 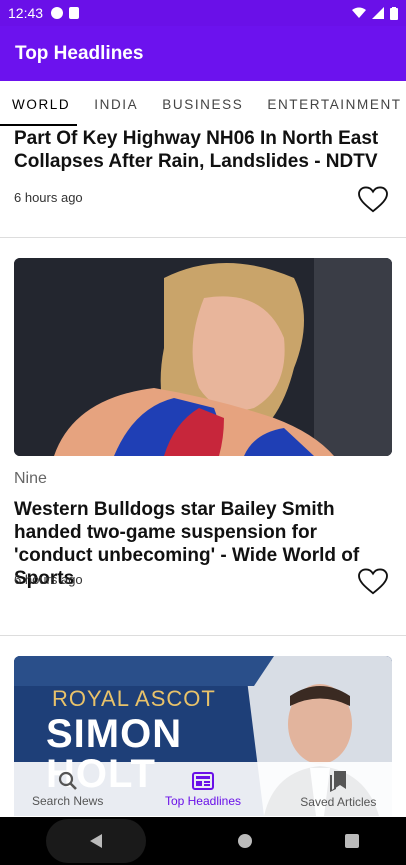 What do you see at coordinates (203, 13) in the screenshot?
I see `status-bar: 12:43` at bounding box center [203, 13].